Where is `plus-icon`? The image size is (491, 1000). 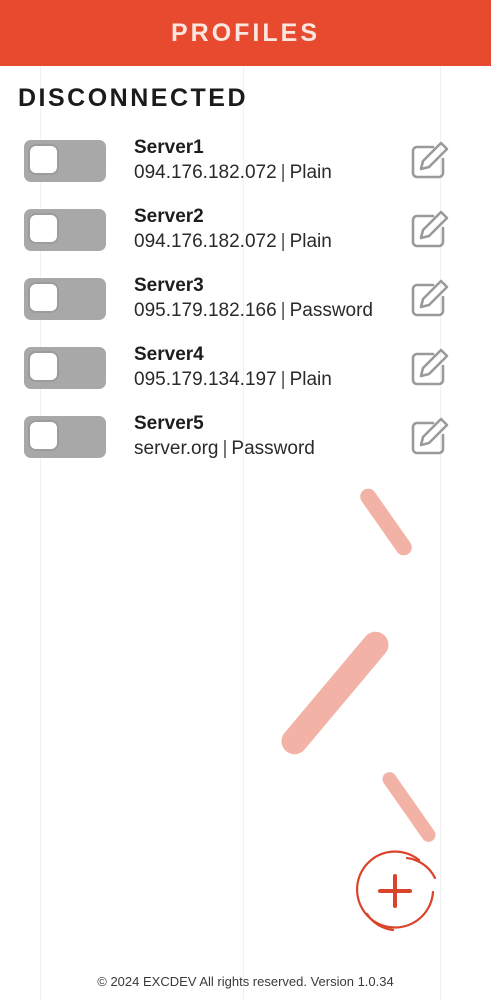 plus-icon is located at coordinates (396, 891).